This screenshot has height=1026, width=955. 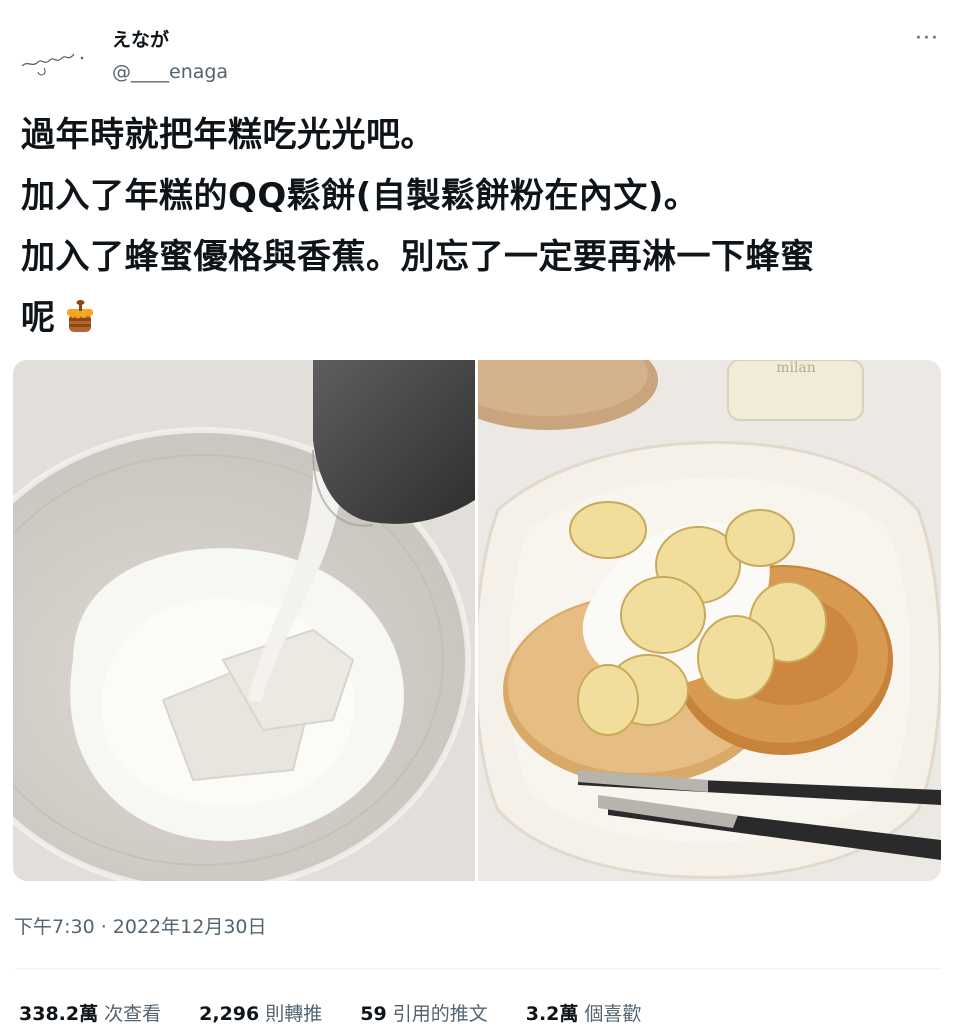 I want to click on quotes-stat: 59 引用的推文, so click(x=423, y=1012).